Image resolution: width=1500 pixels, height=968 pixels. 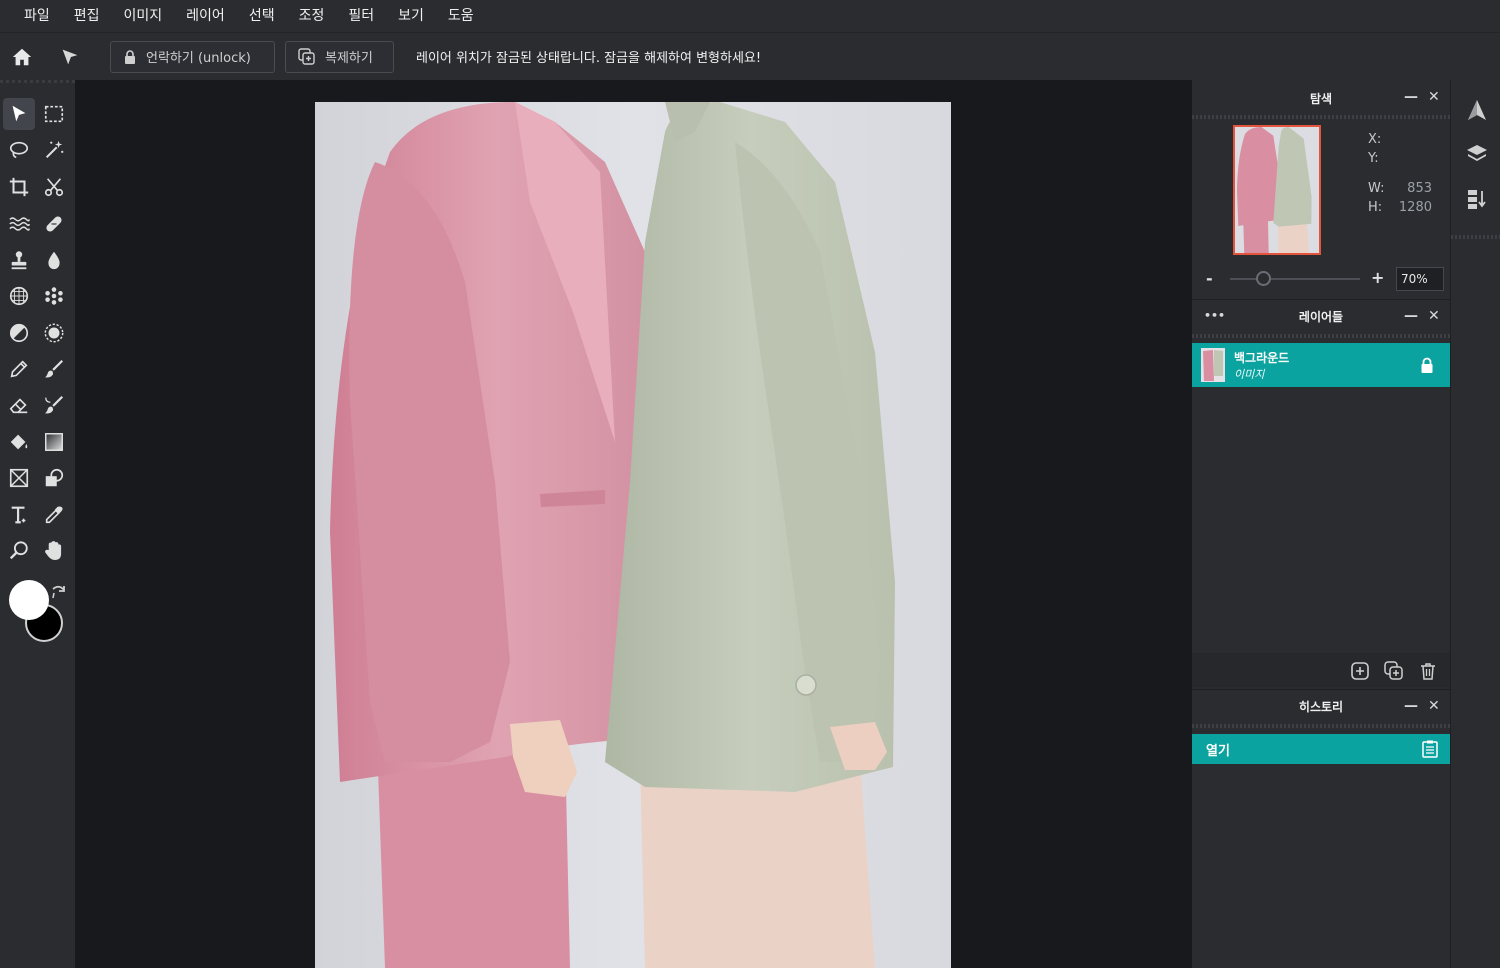 I want to click on frame-tool, so click(x=19, y=478).